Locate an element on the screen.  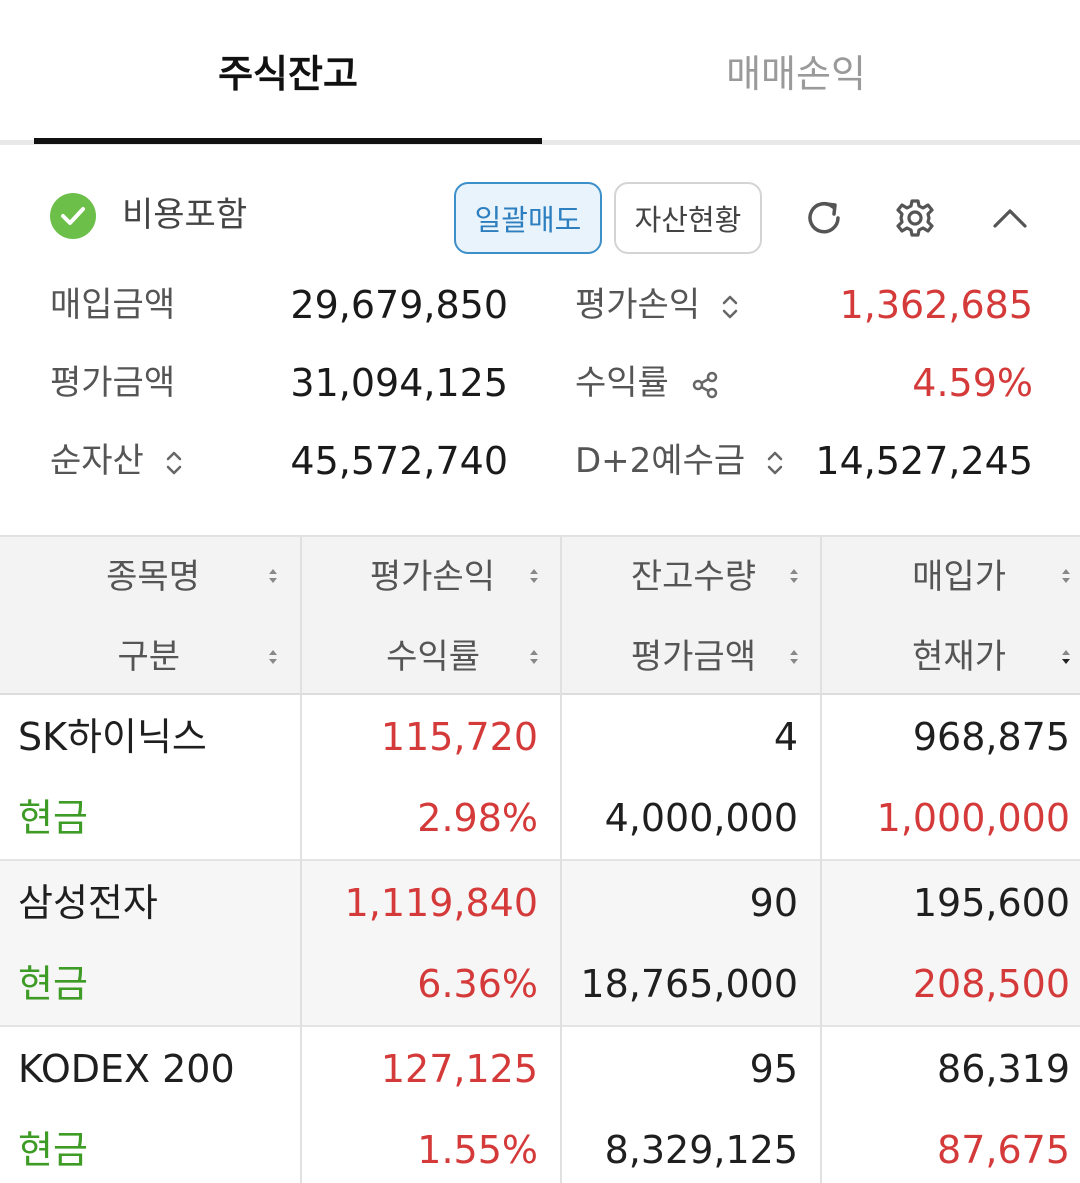
quantity-cell: 90 is located at coordinates (773, 903).